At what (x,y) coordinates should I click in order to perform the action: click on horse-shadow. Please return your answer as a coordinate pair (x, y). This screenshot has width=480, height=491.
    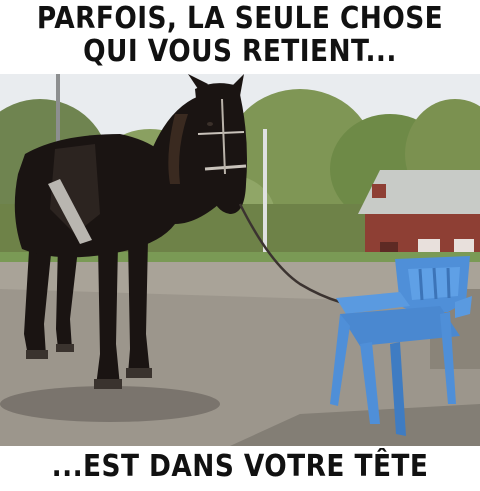
    Looking at the image, I should click on (110, 404).